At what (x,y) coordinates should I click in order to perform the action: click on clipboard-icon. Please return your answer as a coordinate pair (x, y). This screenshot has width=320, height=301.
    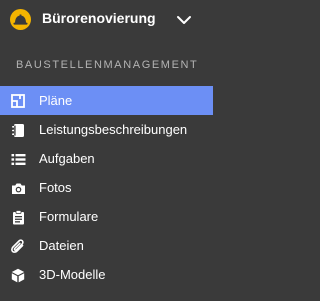
    Looking at the image, I should click on (18, 217).